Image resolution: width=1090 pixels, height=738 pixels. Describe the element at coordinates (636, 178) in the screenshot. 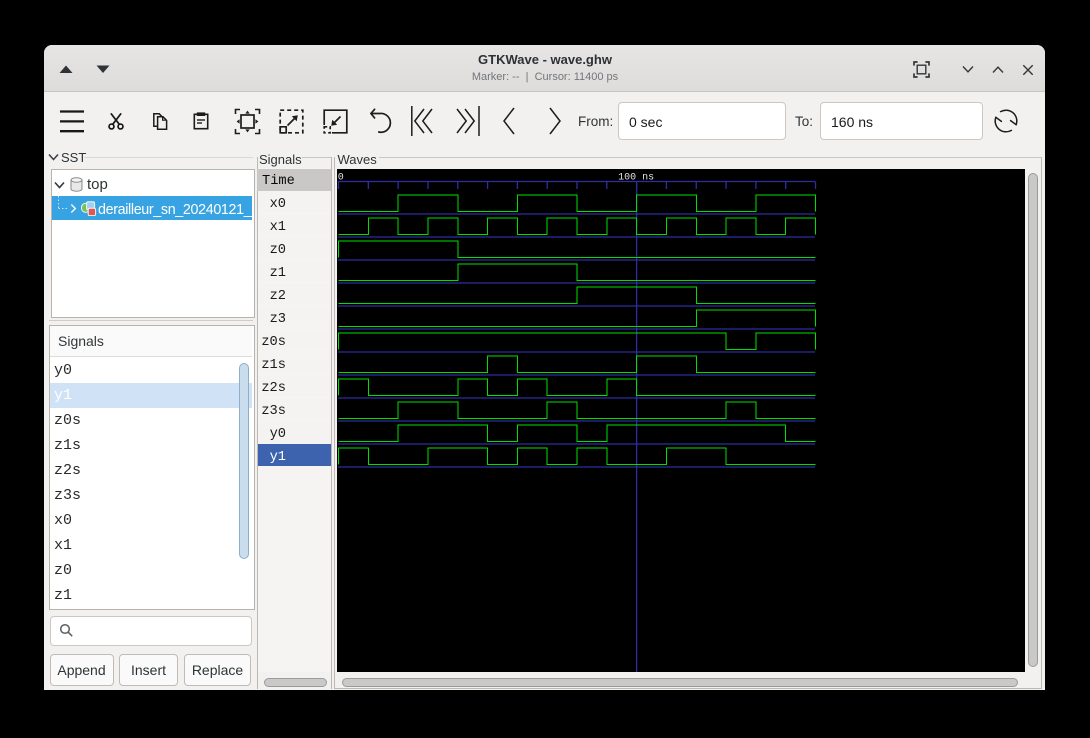

I see `svg-text: 100 ns` at that location.